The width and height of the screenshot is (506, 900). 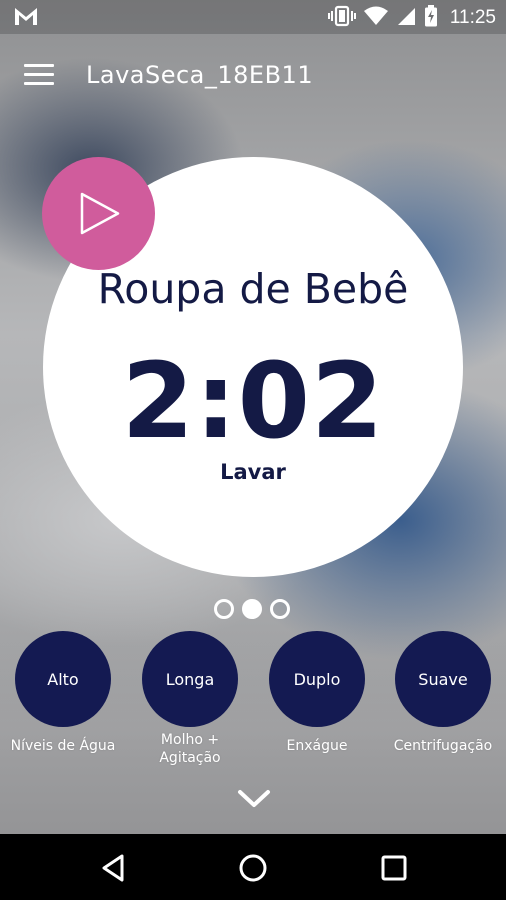 I want to click on rinse-label: Enxágue, so click(x=317, y=746).